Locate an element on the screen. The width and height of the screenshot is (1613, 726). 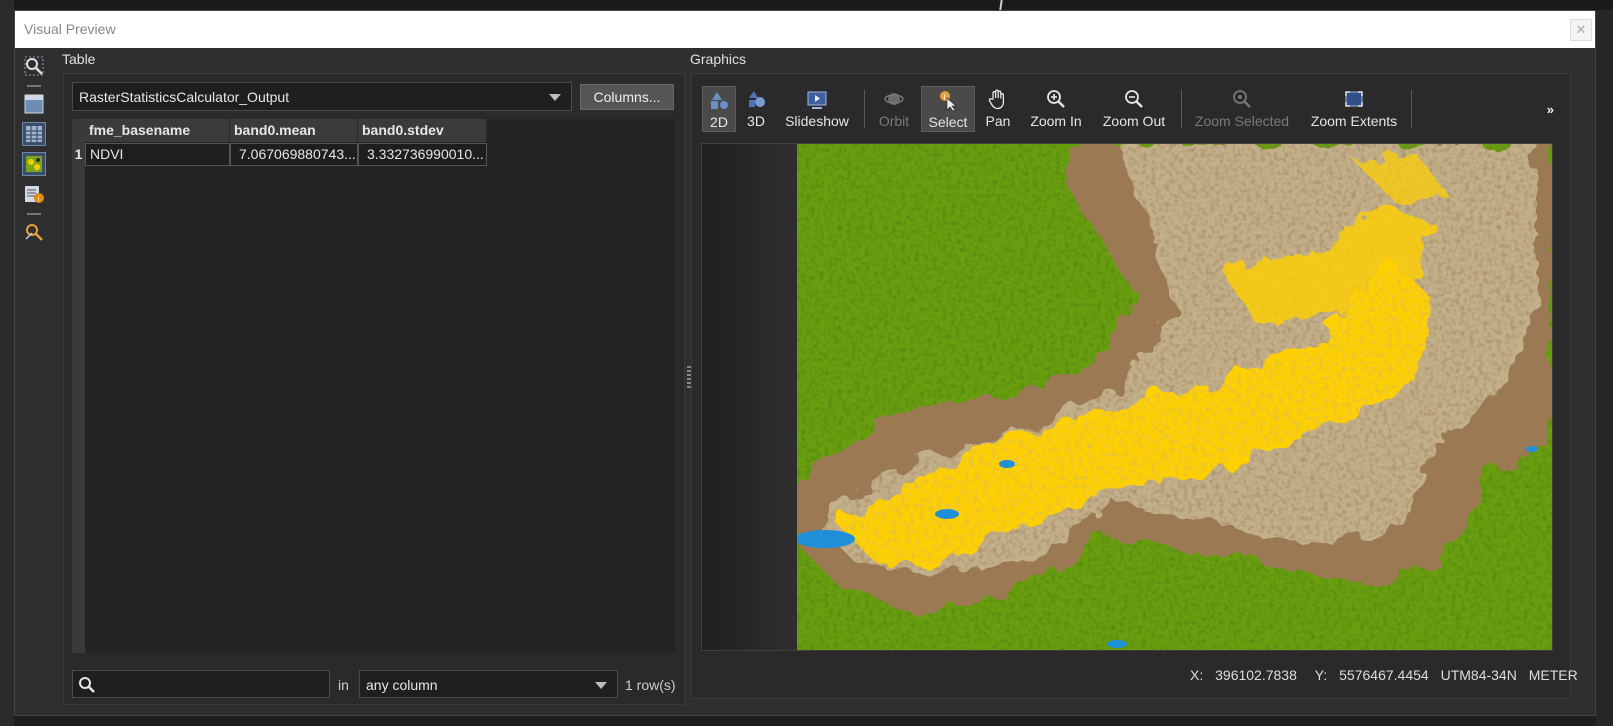
inspect-icon is located at coordinates (34, 66).